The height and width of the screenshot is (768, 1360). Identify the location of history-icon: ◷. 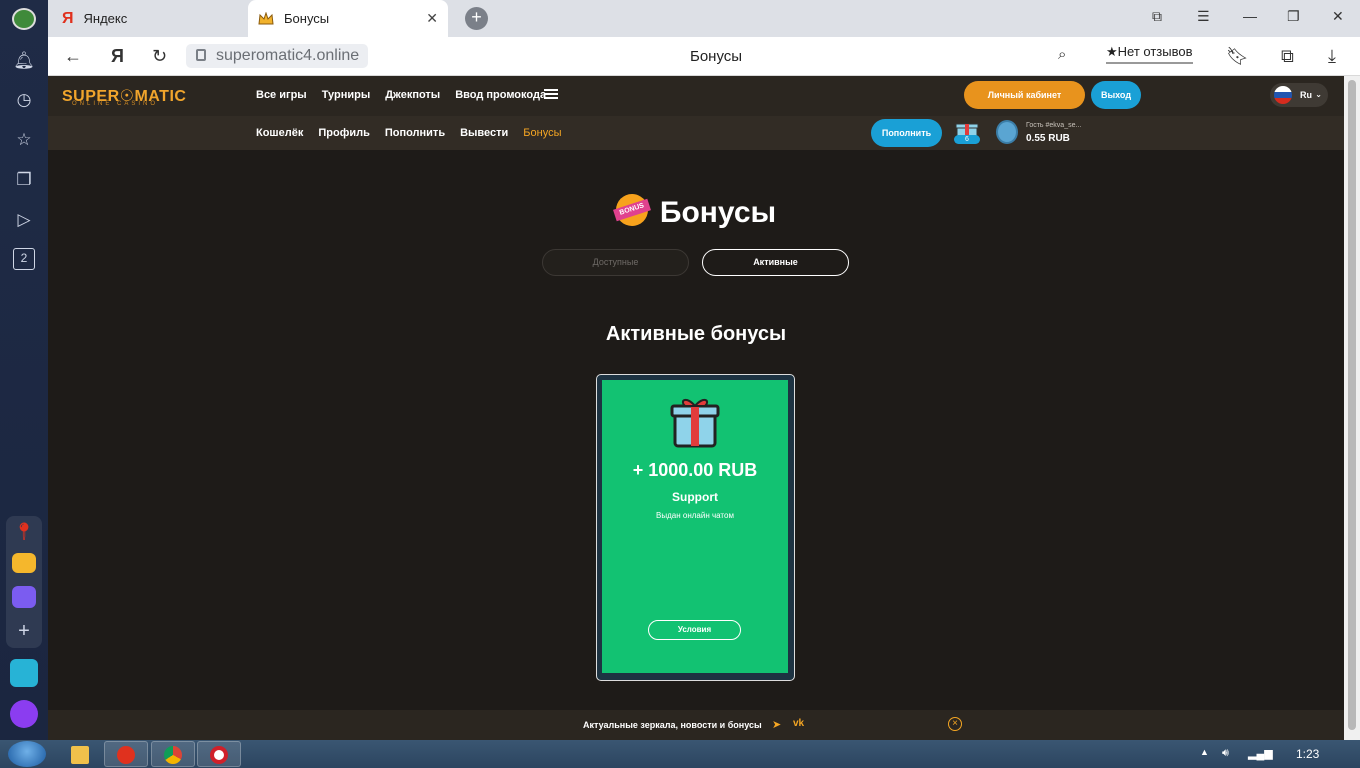
(24, 100).